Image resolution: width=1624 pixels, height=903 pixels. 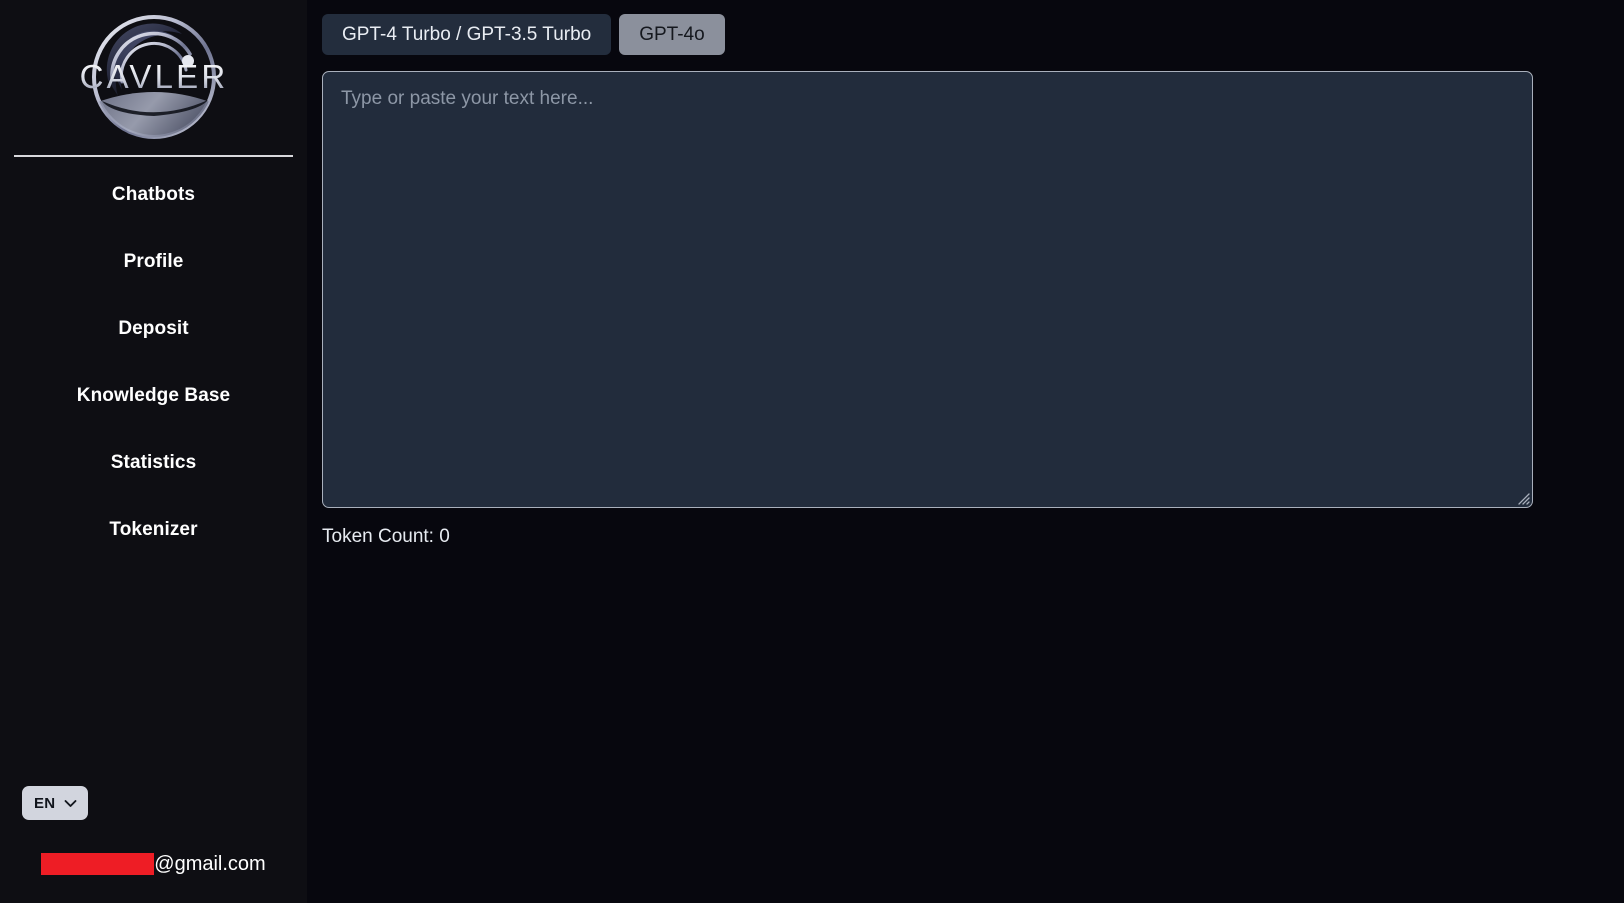 I want to click on sidebar-item-profile: Profile, so click(x=153, y=262).